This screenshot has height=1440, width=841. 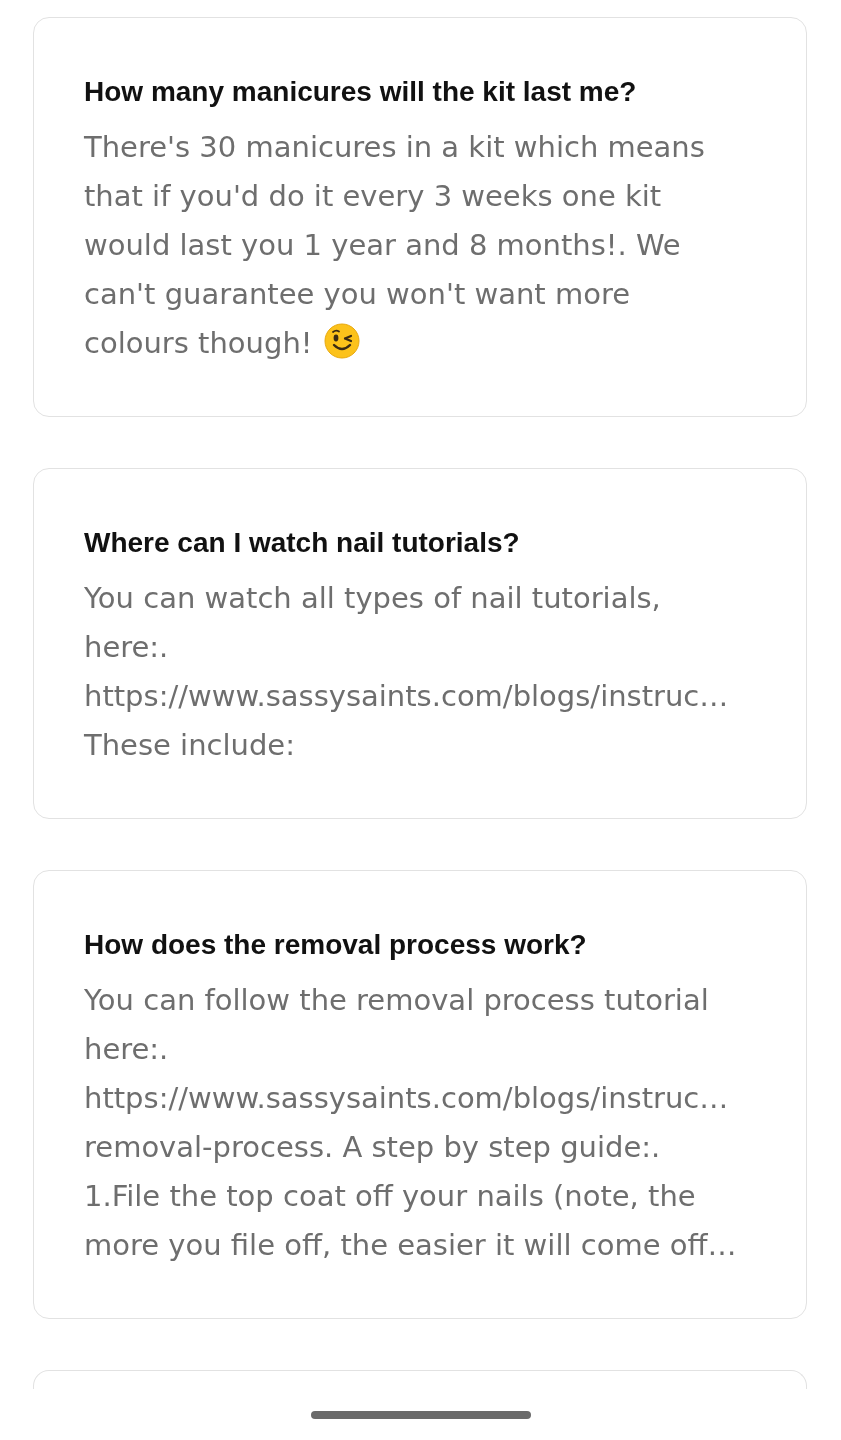 What do you see at coordinates (406, 671) in the screenshot?
I see `faq-answer: You can watch all types of nail tutorials, here:. https://www.sassysaints.com/blogs/instruc… These include:` at bounding box center [406, 671].